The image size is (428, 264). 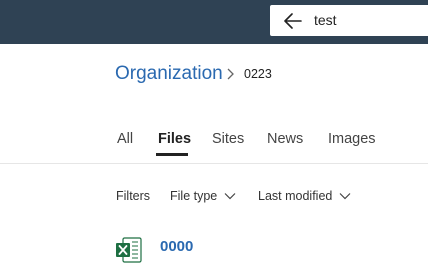 I want to click on tabs-divider, so click(x=214, y=163).